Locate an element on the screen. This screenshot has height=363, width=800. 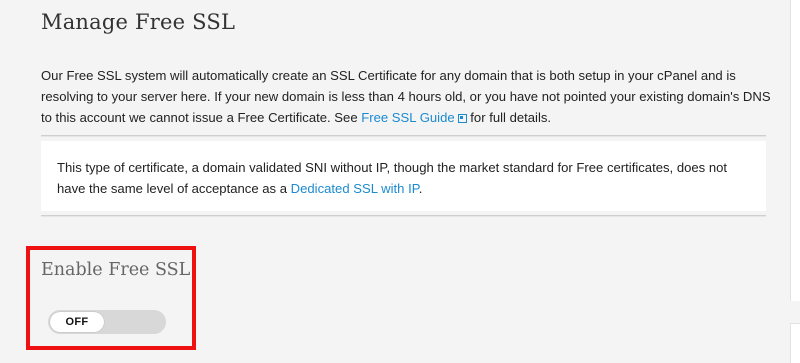
free-ssl-toggle: OFF is located at coordinates (107, 322).